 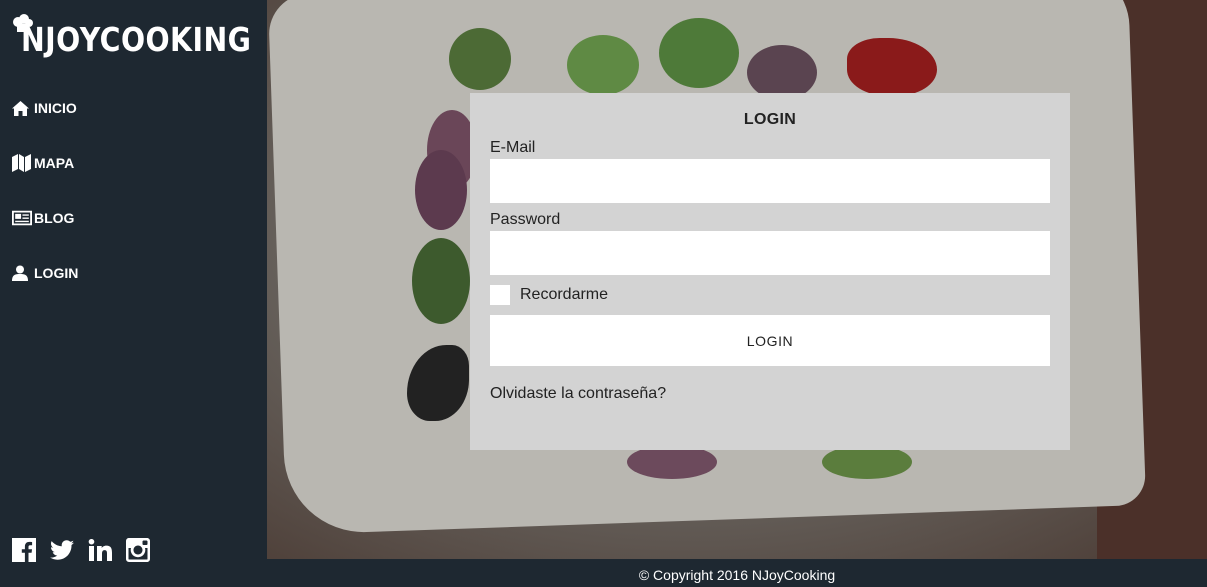 What do you see at coordinates (22, 218) in the screenshot?
I see `newspaper-icon` at bounding box center [22, 218].